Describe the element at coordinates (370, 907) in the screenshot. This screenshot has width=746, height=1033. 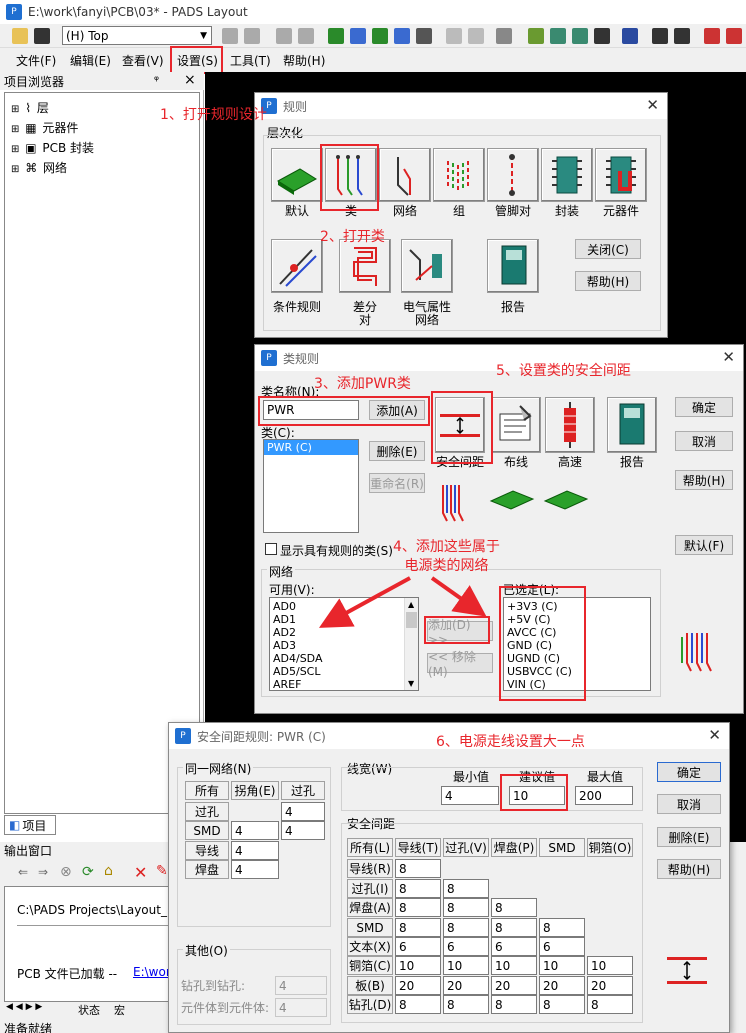
I see `clearance-row-header: 焊盘(A)` at that location.